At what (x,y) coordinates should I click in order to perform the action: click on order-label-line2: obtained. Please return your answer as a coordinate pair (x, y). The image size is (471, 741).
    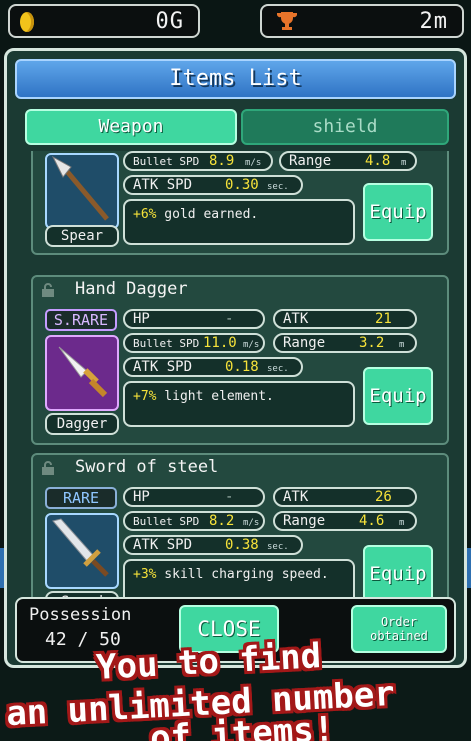
    Looking at the image, I should click on (399, 636).